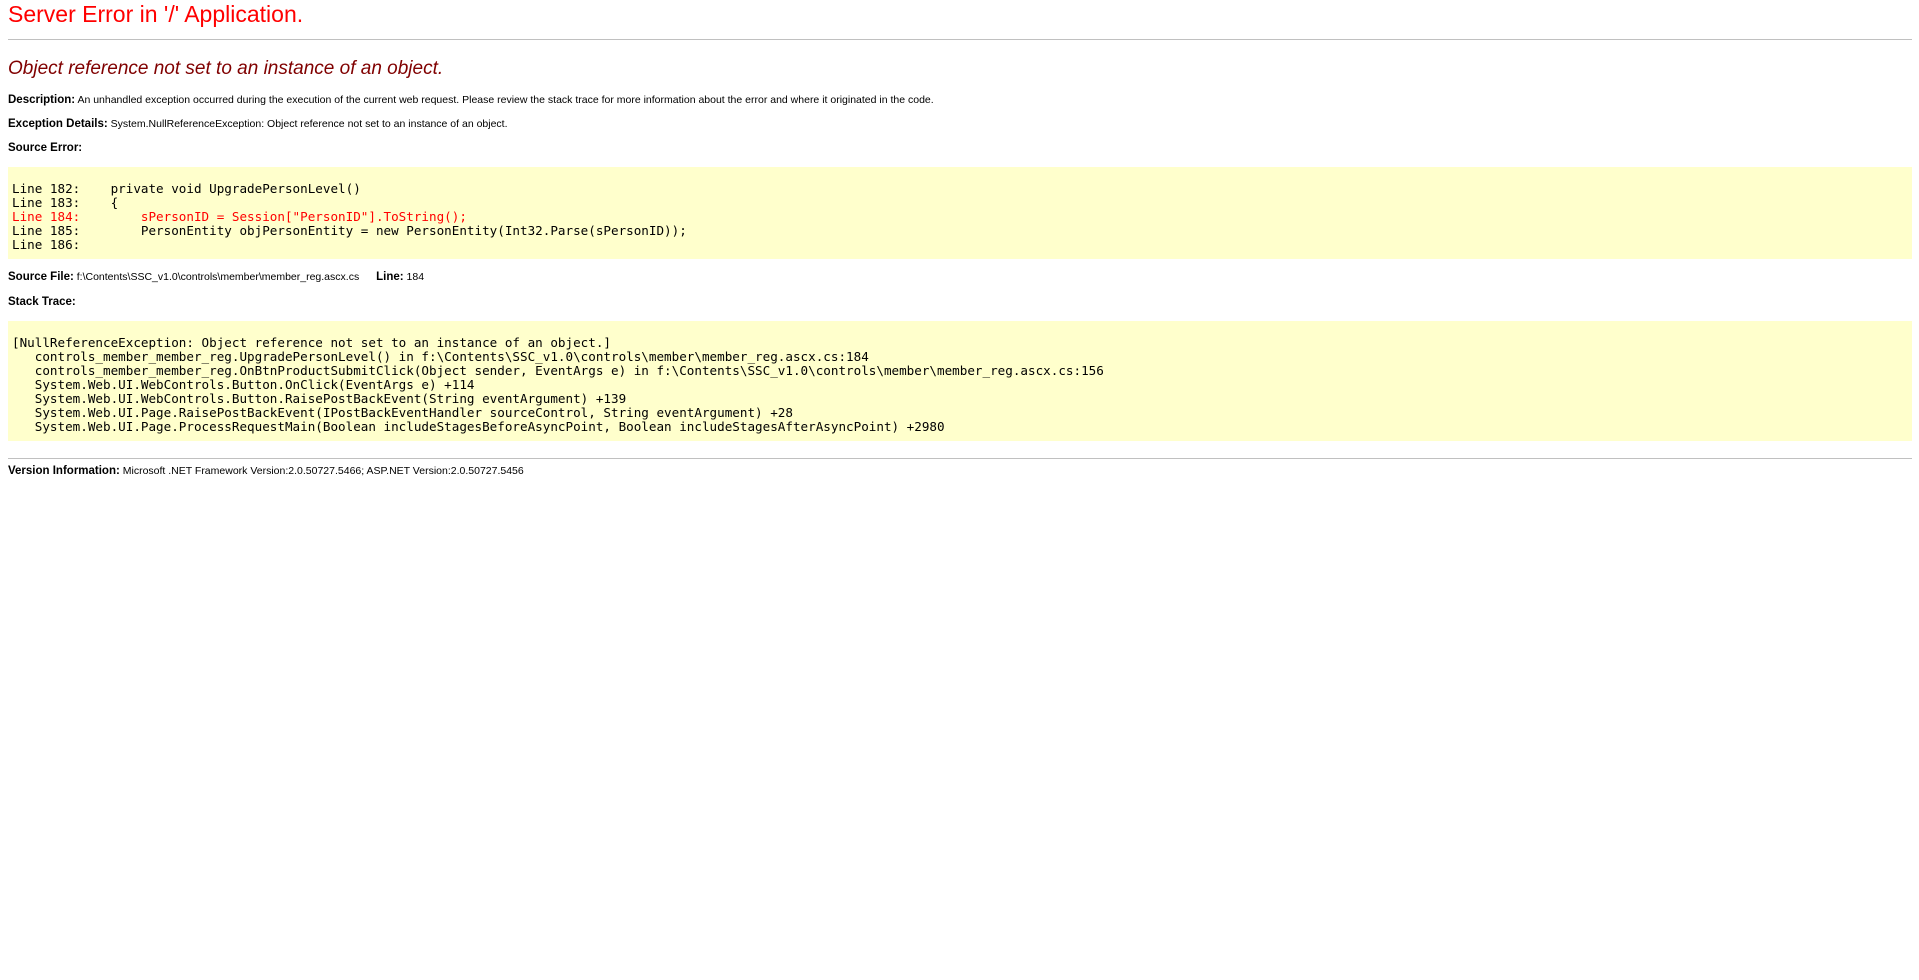 The height and width of the screenshot is (980, 1919). I want to click on stack-trace-label: Stack Trace:, so click(42, 302).